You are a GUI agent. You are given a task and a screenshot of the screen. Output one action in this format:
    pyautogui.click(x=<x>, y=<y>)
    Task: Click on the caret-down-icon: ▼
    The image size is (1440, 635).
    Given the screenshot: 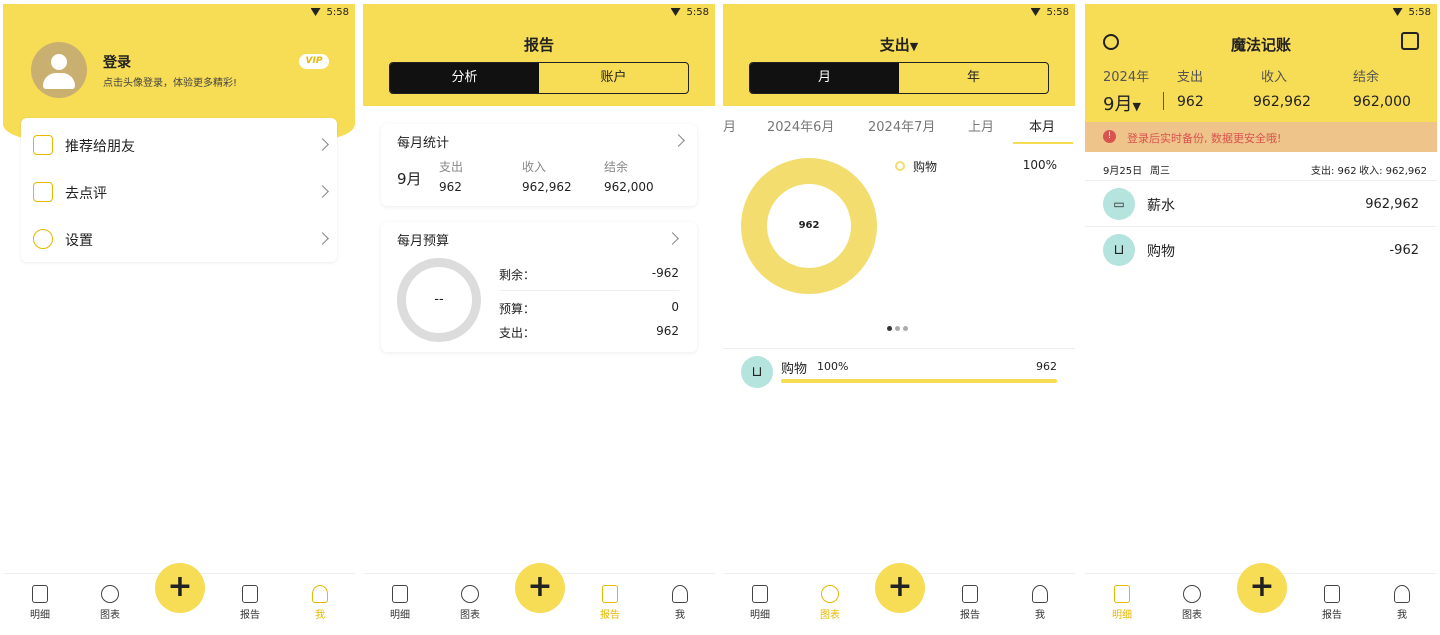 What is the action you would take?
    pyautogui.click(x=1136, y=106)
    